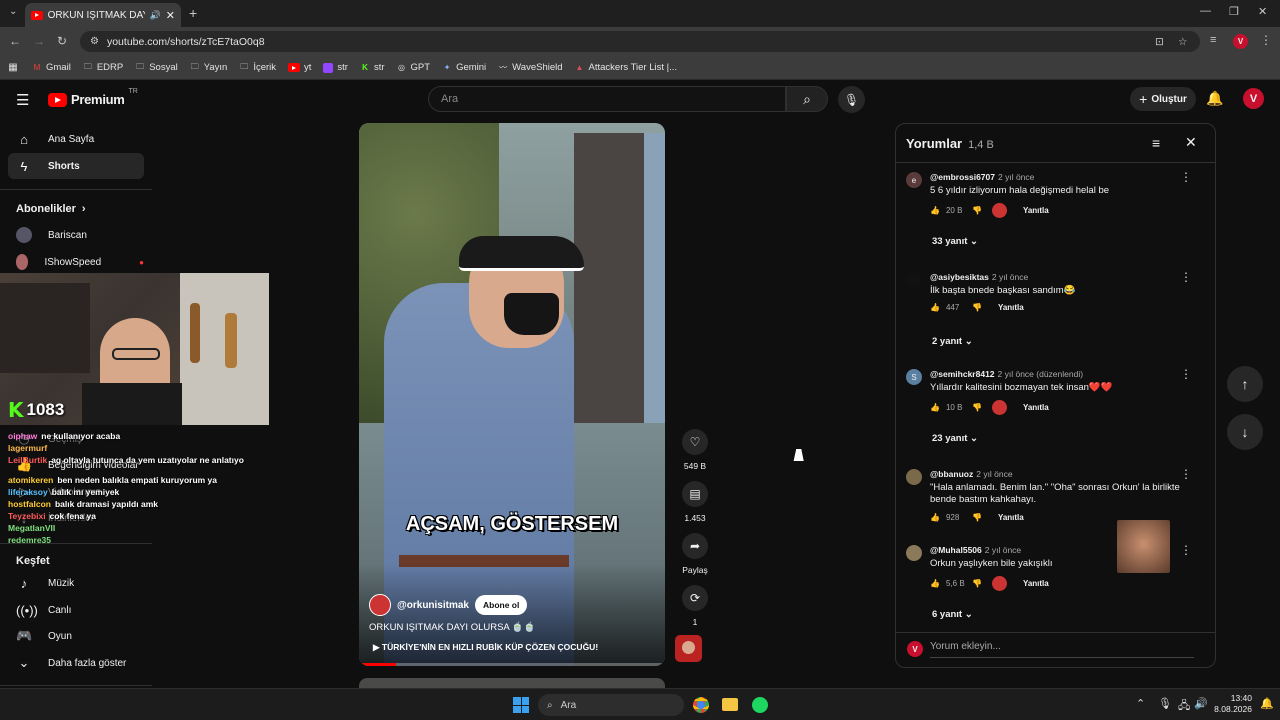 The image size is (1280, 720). I want to click on sidebar-item-show-more: ⌄ Daha fazla göster, so click(76, 663).